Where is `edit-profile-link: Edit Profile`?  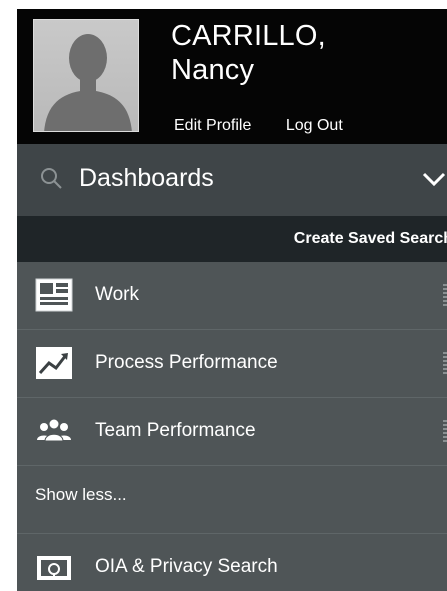 edit-profile-link: Edit Profile is located at coordinates (212, 125).